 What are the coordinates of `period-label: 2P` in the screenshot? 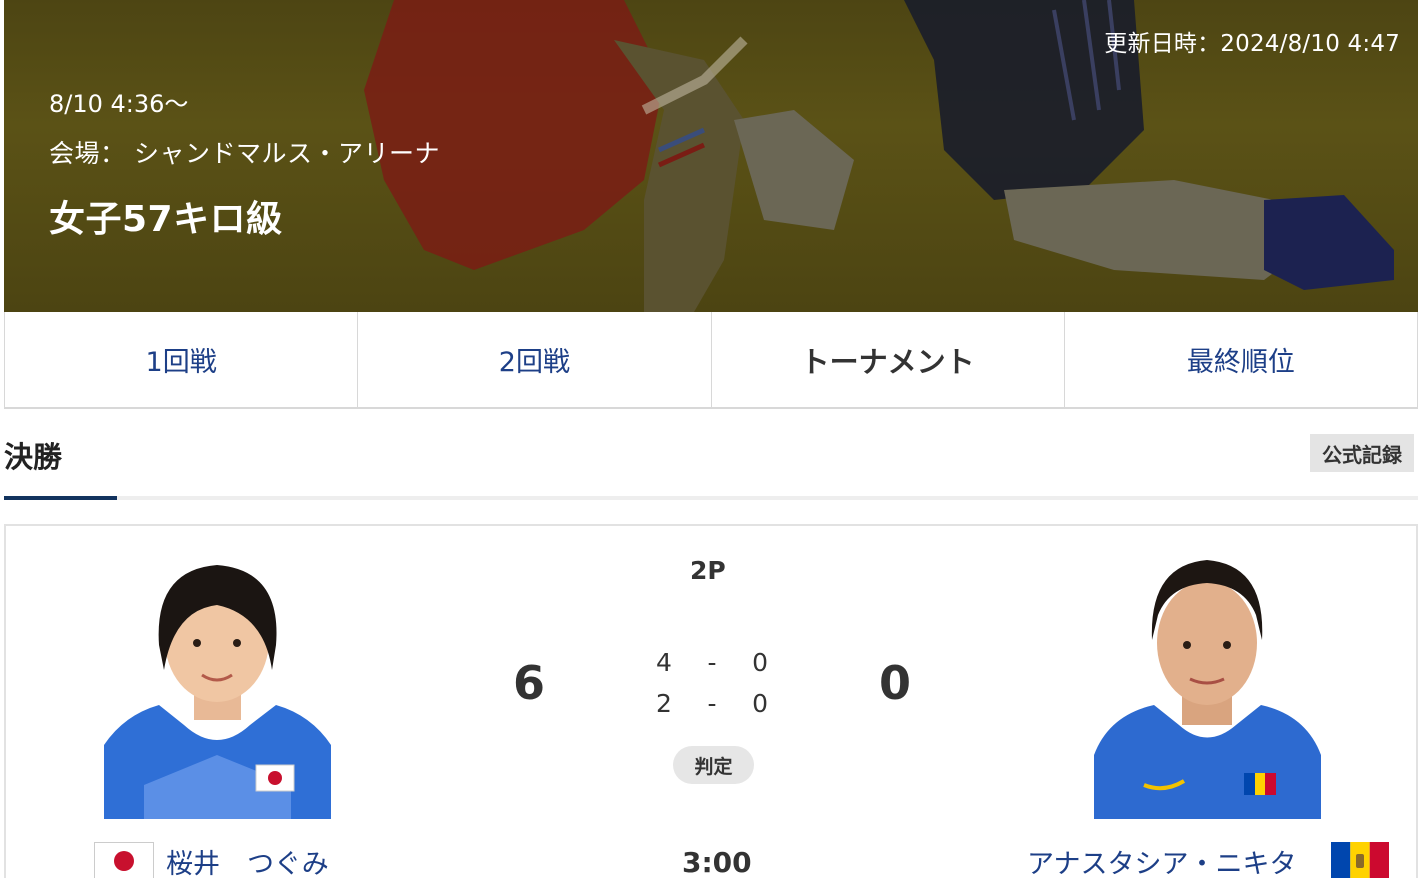 It's located at (708, 570).